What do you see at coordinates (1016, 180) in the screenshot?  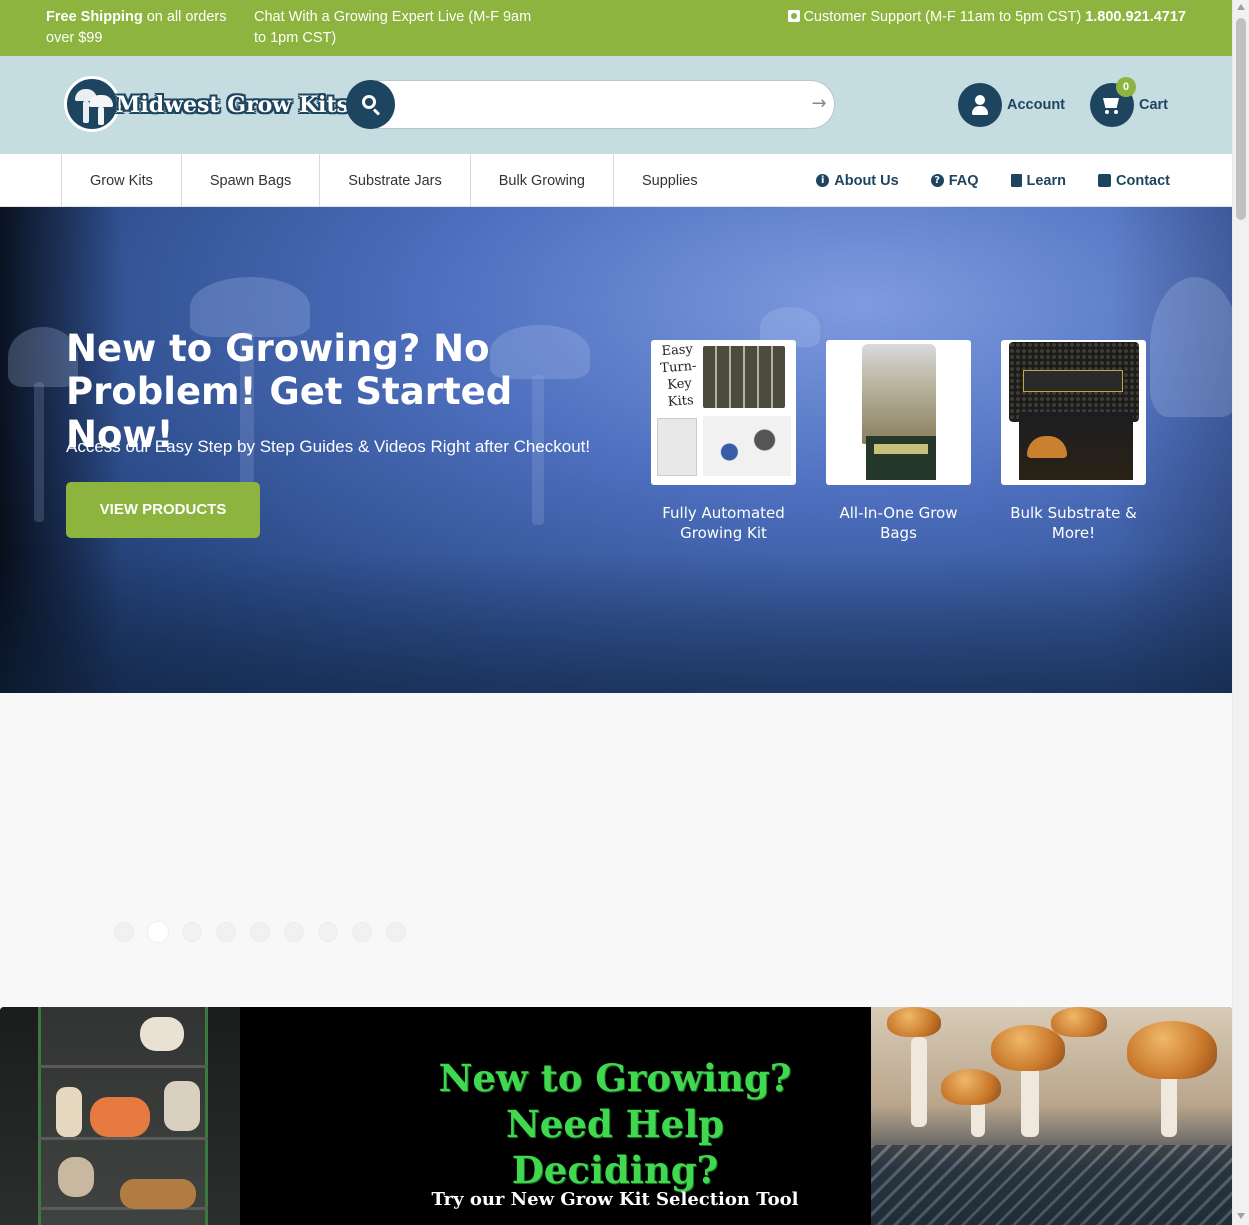 I see `book-icon` at bounding box center [1016, 180].